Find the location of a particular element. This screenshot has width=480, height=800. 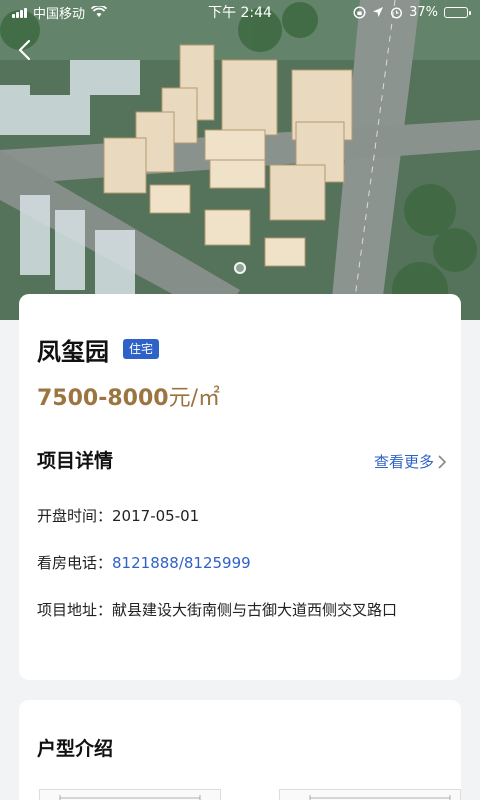

property-type-badge: 住宅 is located at coordinates (141, 349).